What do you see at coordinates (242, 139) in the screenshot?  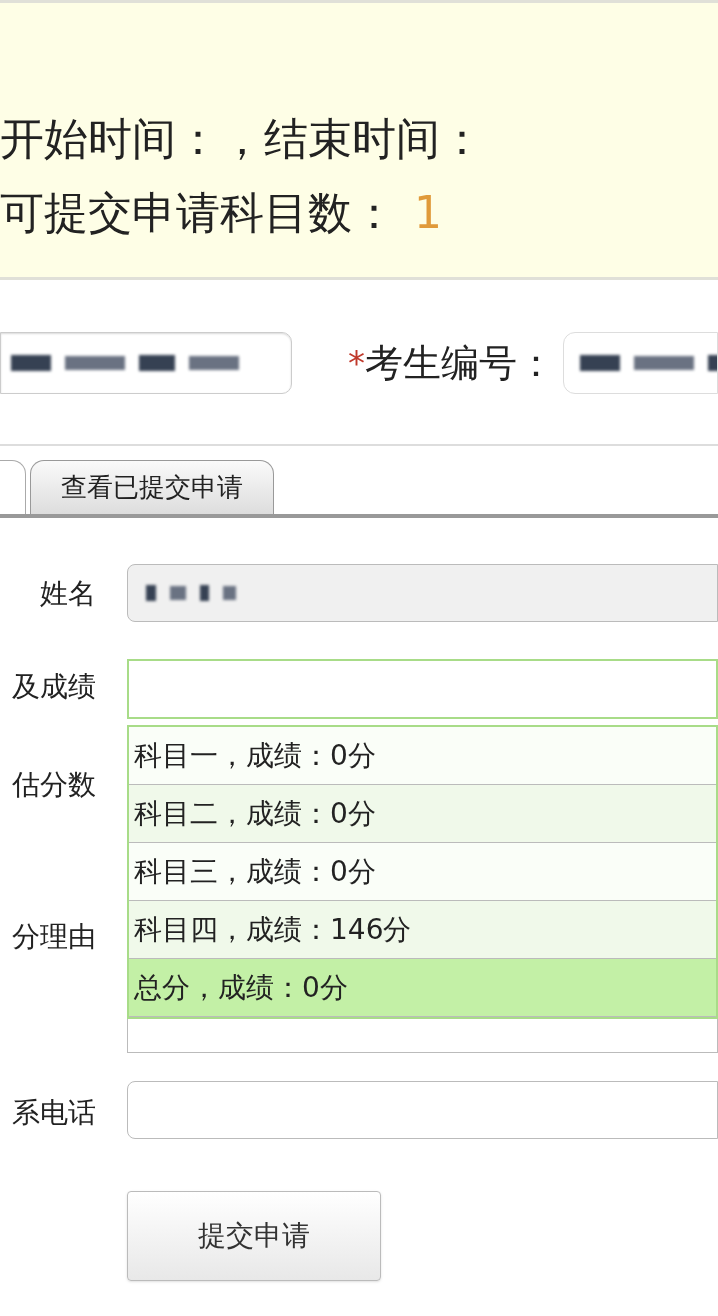 I see `schedule-text: 开始时间：，结束时间：` at bounding box center [242, 139].